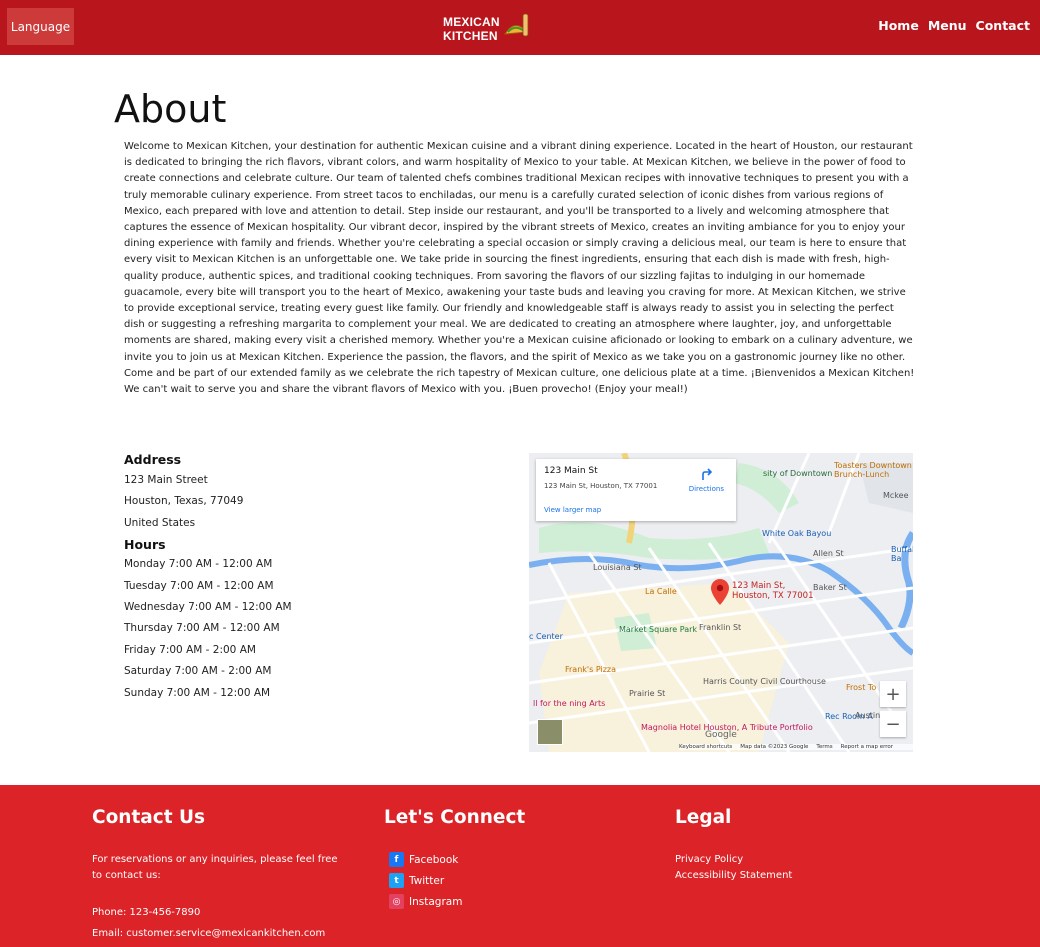  I want to click on page-title: About, so click(170, 109).